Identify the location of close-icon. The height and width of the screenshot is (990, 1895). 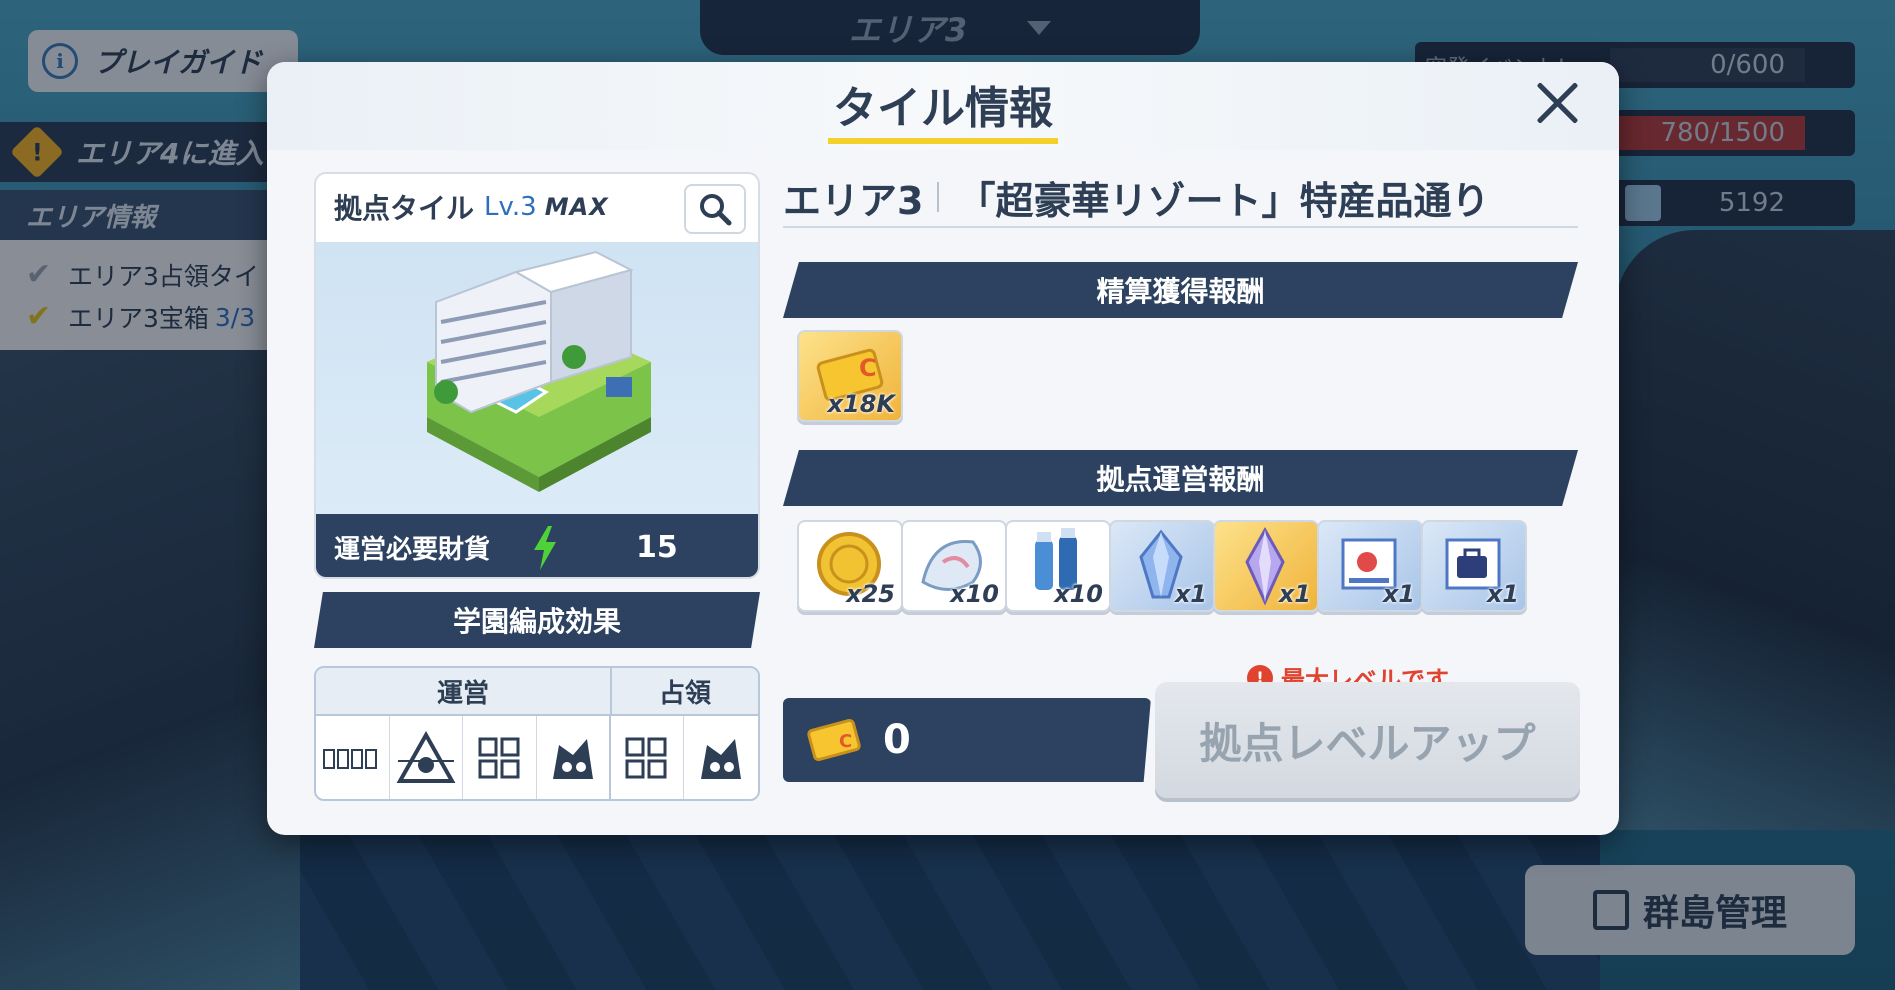
(1558, 103).